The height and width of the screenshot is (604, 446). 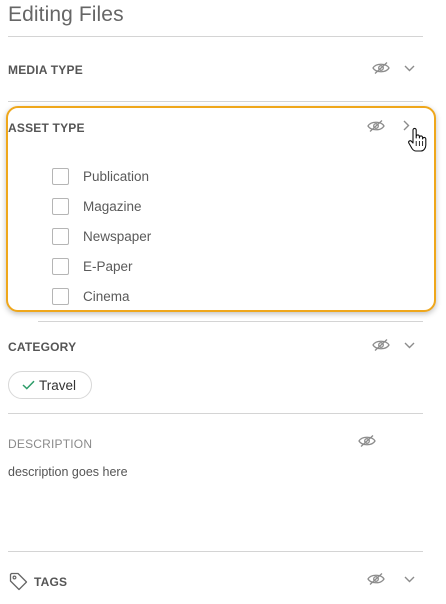 What do you see at coordinates (116, 176) in the screenshot?
I see `option-label: Publication` at bounding box center [116, 176].